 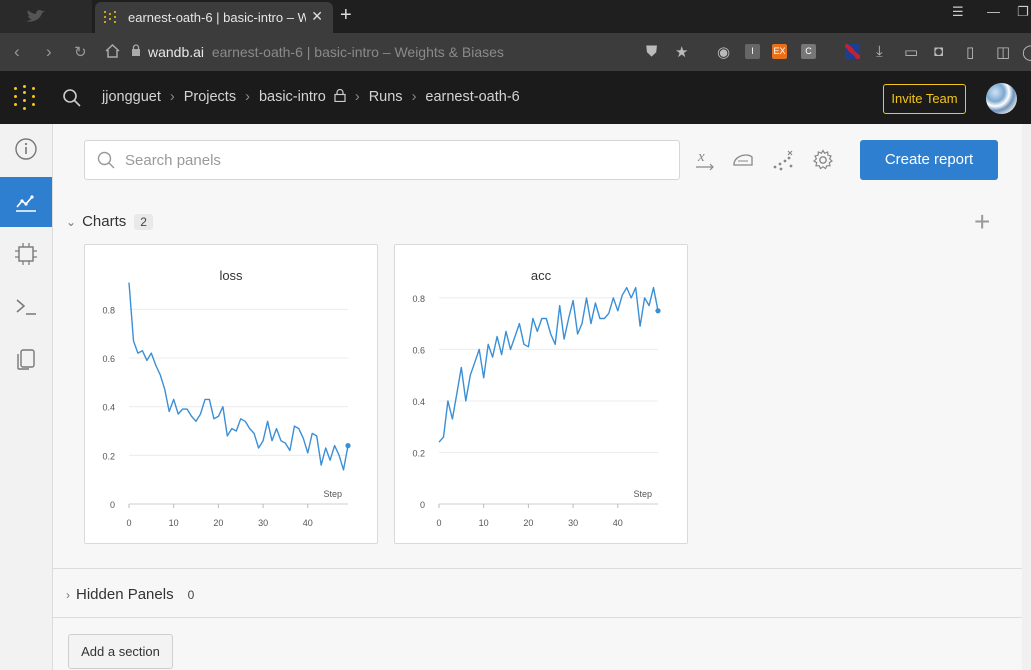 I want to click on restore-icon: ❐, so click(x=1023, y=12).